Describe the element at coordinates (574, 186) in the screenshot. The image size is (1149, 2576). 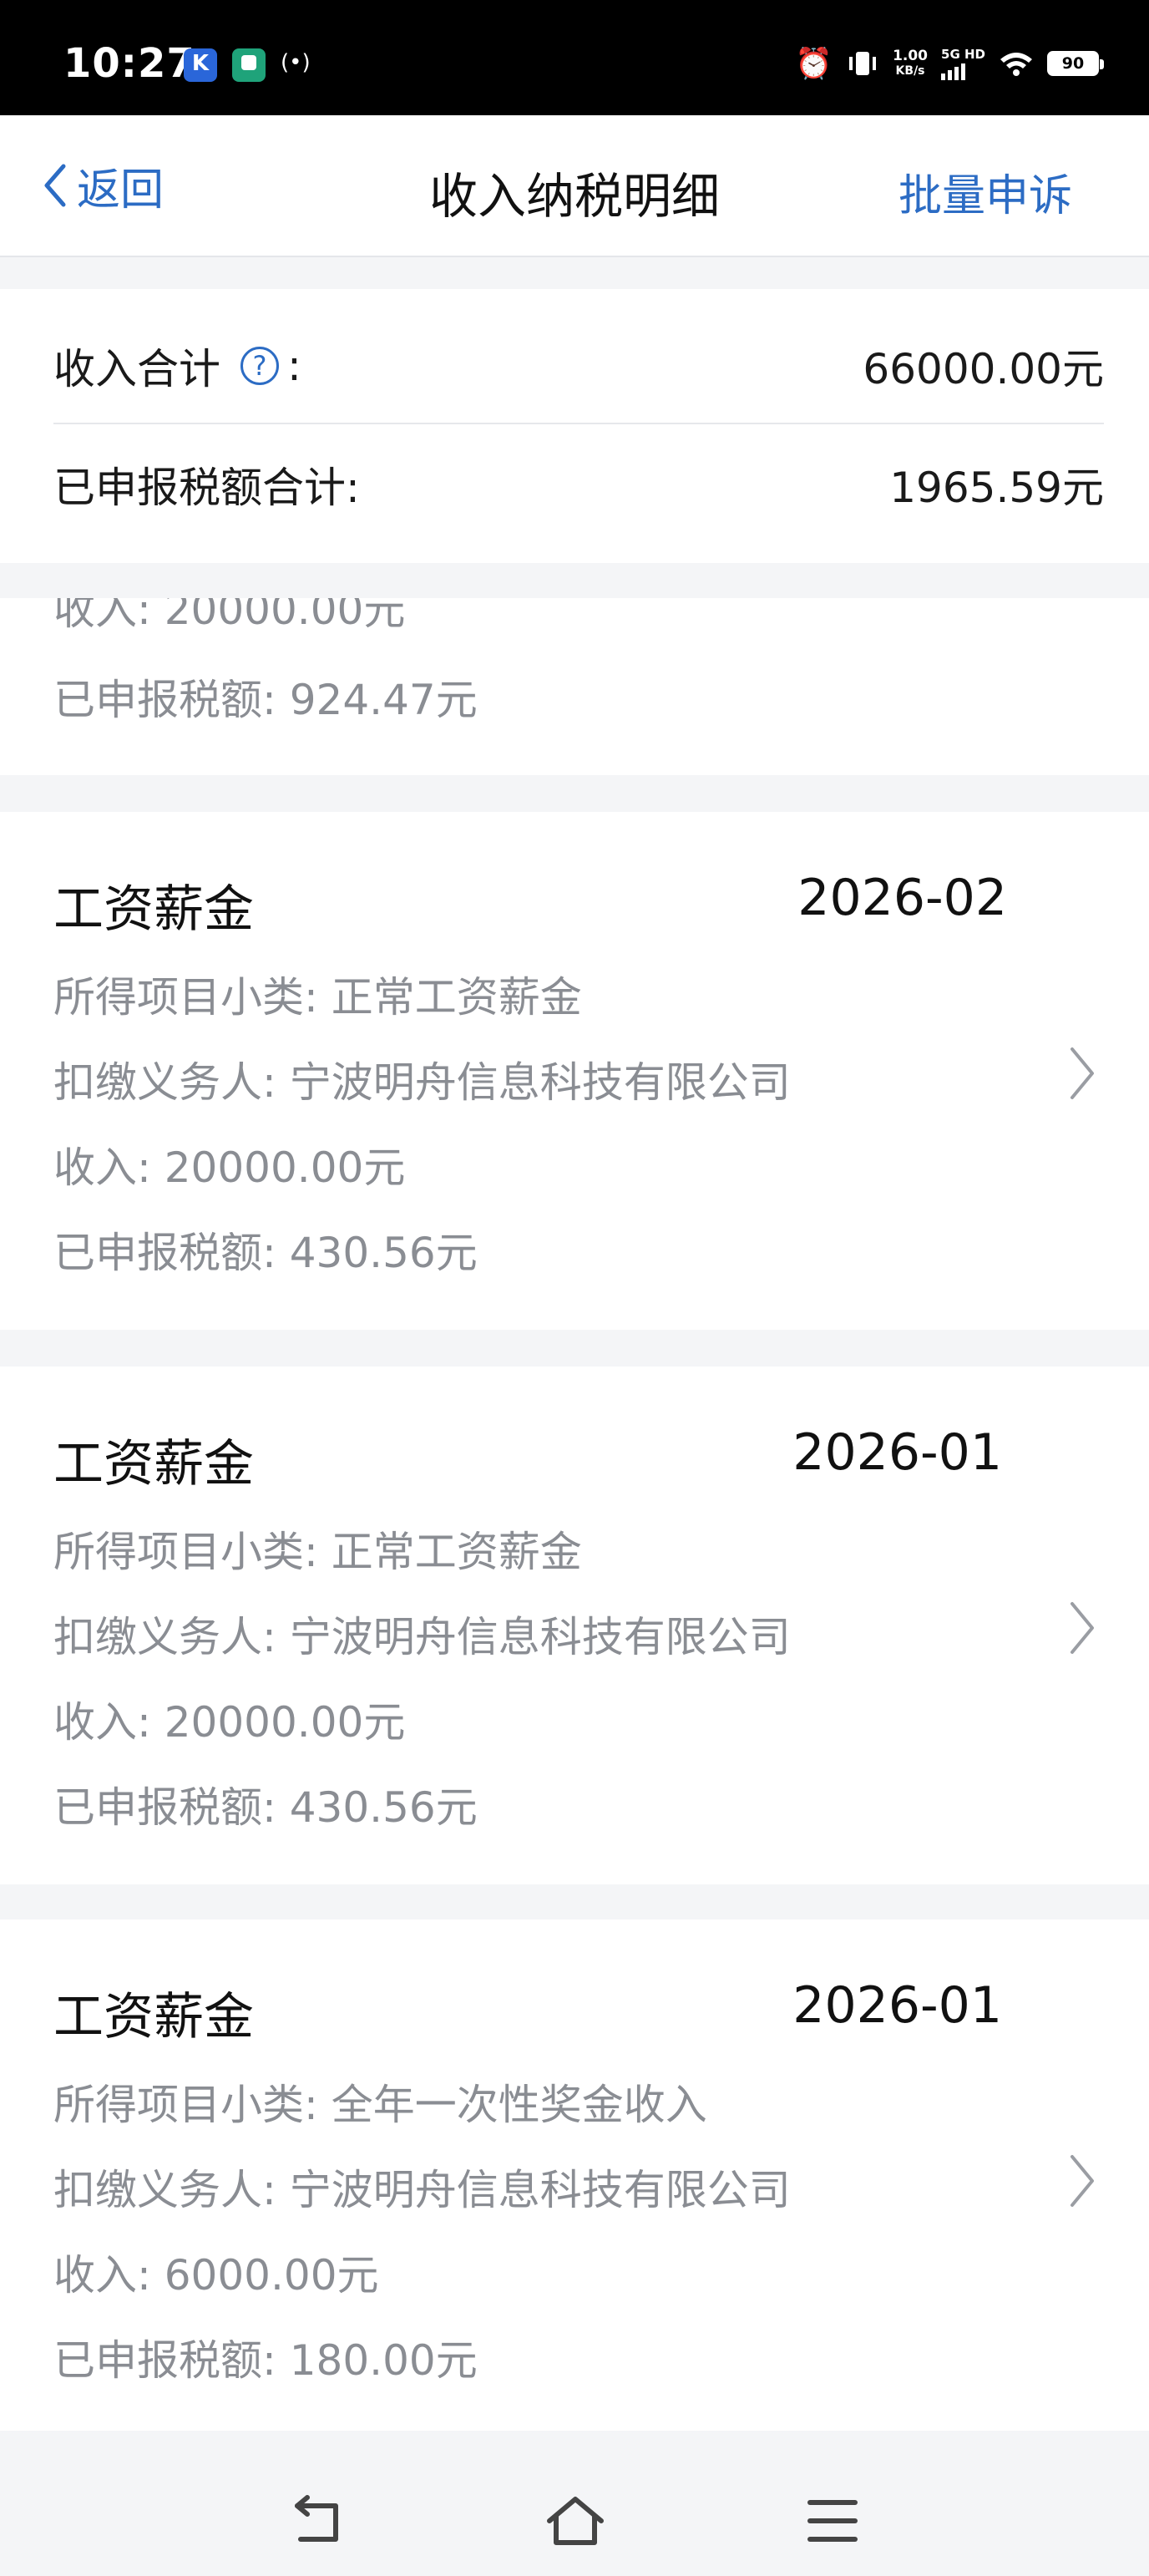
I see `nav-bar: 返回 收入纳税明细 批量申诉` at that location.